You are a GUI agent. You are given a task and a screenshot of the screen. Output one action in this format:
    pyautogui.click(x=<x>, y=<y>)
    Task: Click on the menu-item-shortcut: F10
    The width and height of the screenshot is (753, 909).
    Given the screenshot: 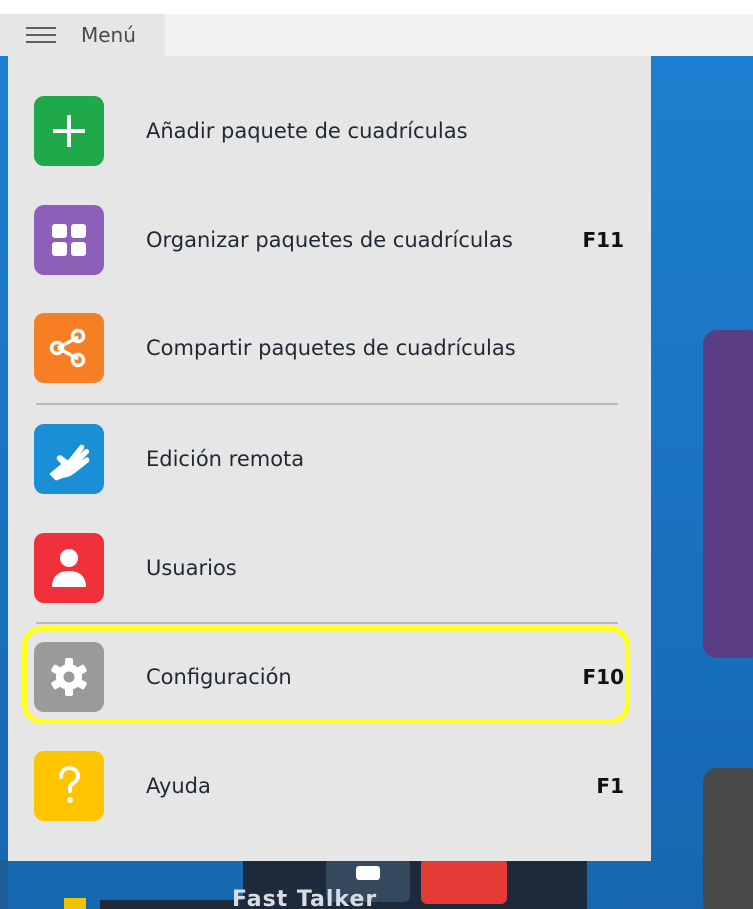 What is the action you would take?
    pyautogui.click(x=603, y=677)
    